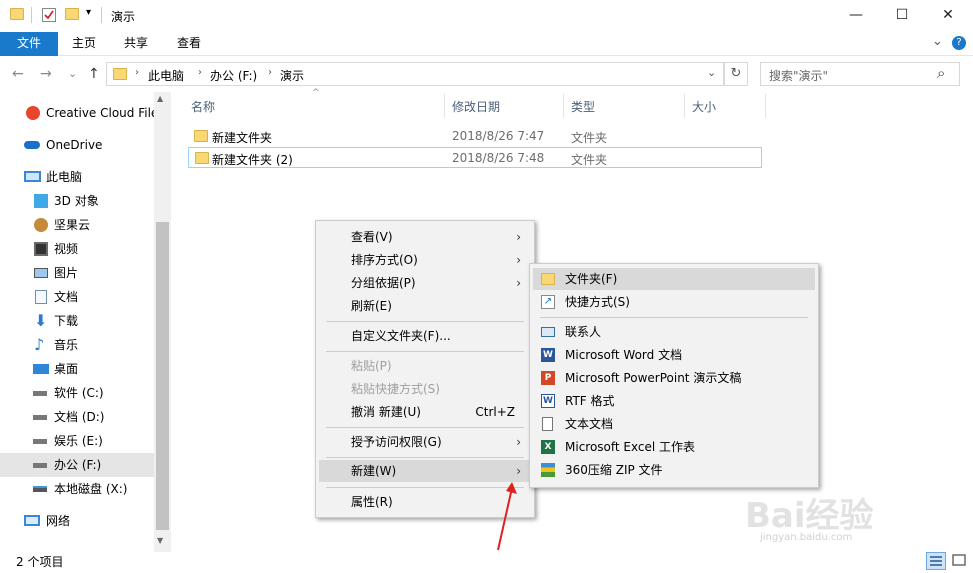 This screenshot has height=573, width=973. I want to click on large-icons-view-button, so click(960, 561).